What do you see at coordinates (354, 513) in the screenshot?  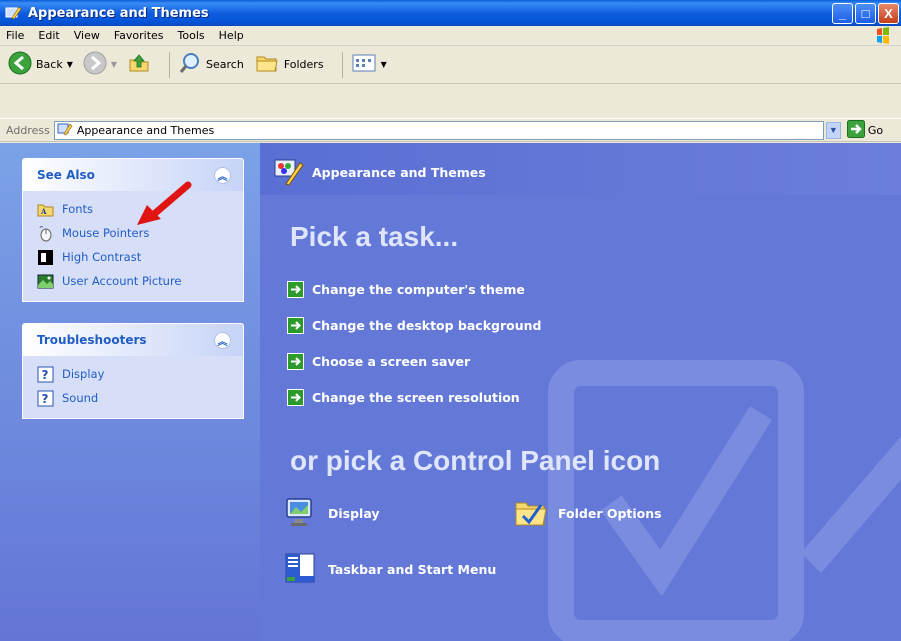 I see `cp-icon-label-display: Display` at bounding box center [354, 513].